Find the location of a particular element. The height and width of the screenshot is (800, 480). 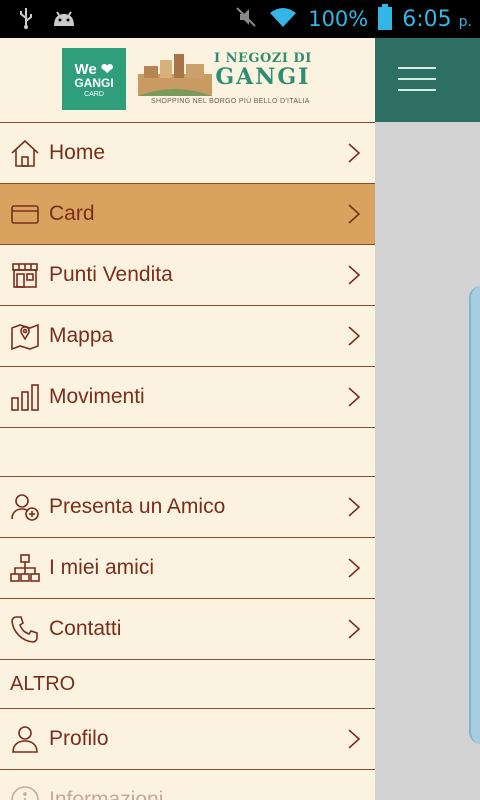

logo-gangi: GANGI is located at coordinates (94, 83).